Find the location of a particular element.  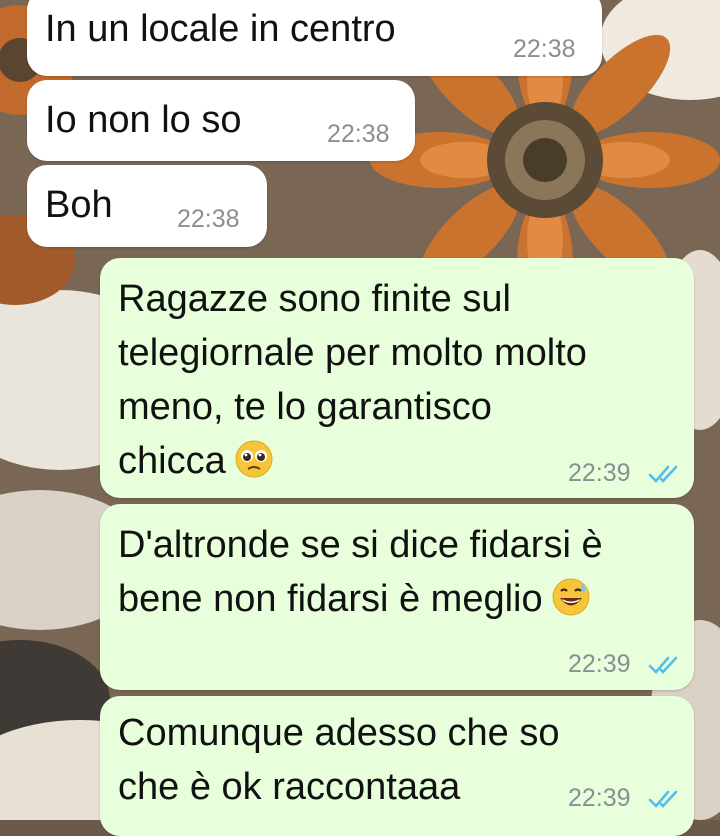

incoming-message: Boh 22:38 is located at coordinates (147, 206).